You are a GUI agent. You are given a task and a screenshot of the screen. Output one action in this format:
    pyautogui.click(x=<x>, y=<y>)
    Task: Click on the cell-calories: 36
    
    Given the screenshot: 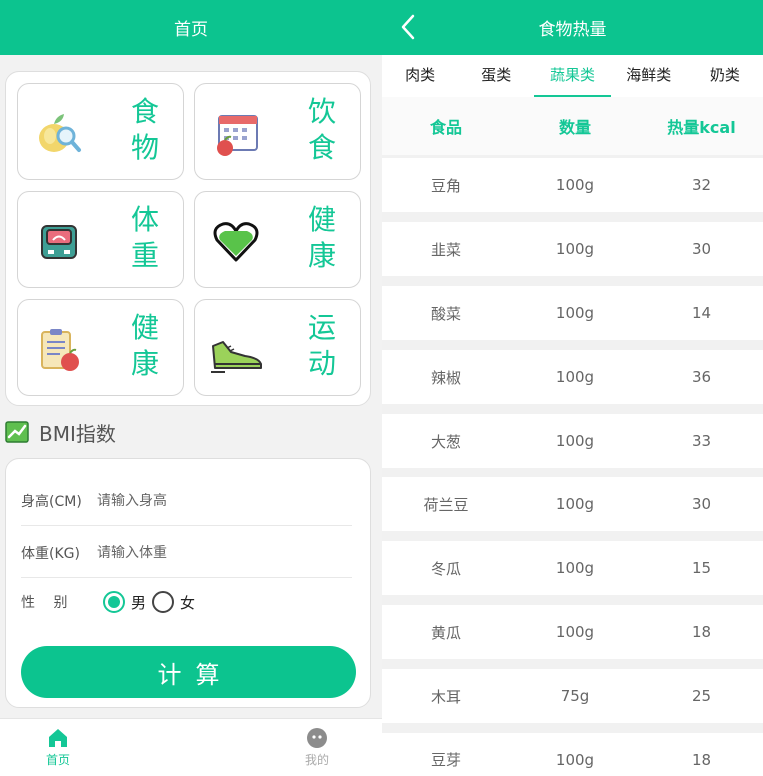 What is the action you would take?
    pyautogui.click(x=701, y=377)
    